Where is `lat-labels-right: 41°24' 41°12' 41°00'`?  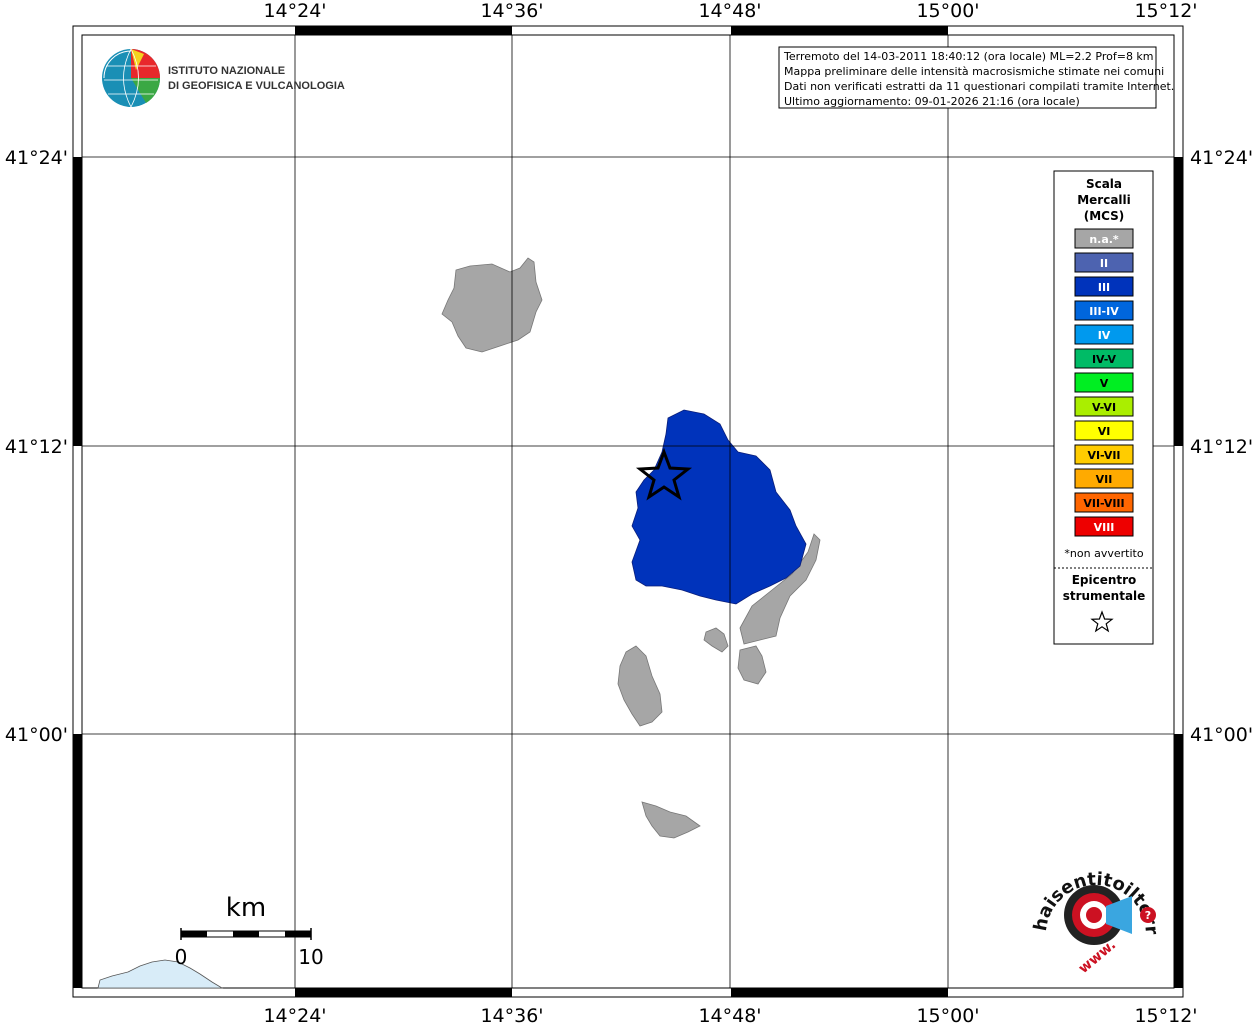
lat-labels-right: 41°24' 41°12' 41°00' is located at coordinates (1221, 446).